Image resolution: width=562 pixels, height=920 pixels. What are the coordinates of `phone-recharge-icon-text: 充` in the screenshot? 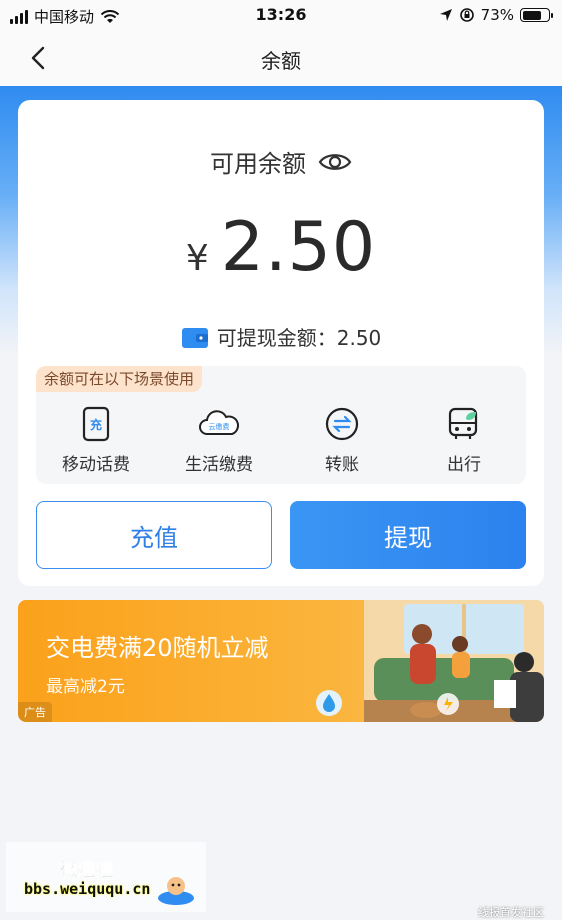 It's located at (96, 424).